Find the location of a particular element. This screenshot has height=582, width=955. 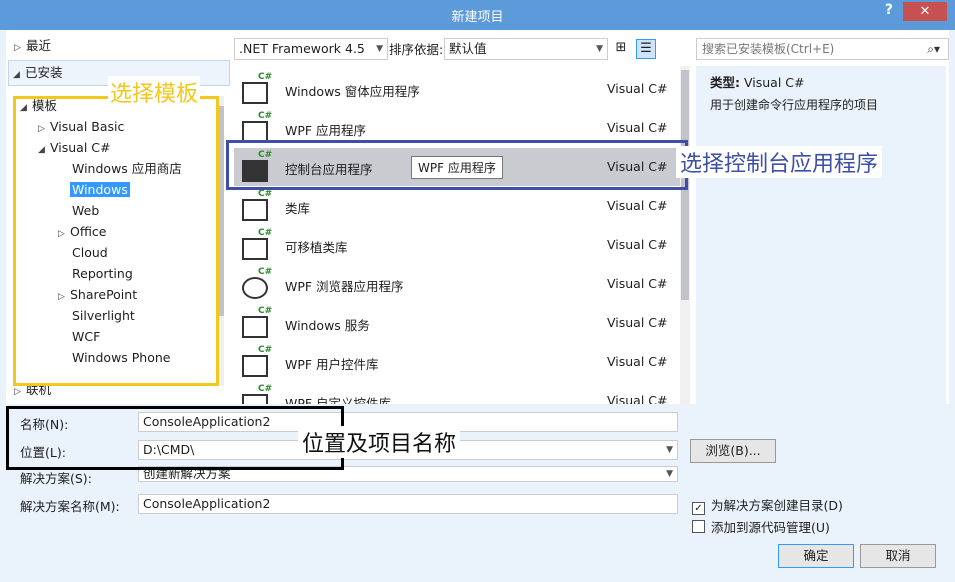

search-input: 搜索已安装模板(Ctrl+E) ⌕▾ is located at coordinates (822, 49).